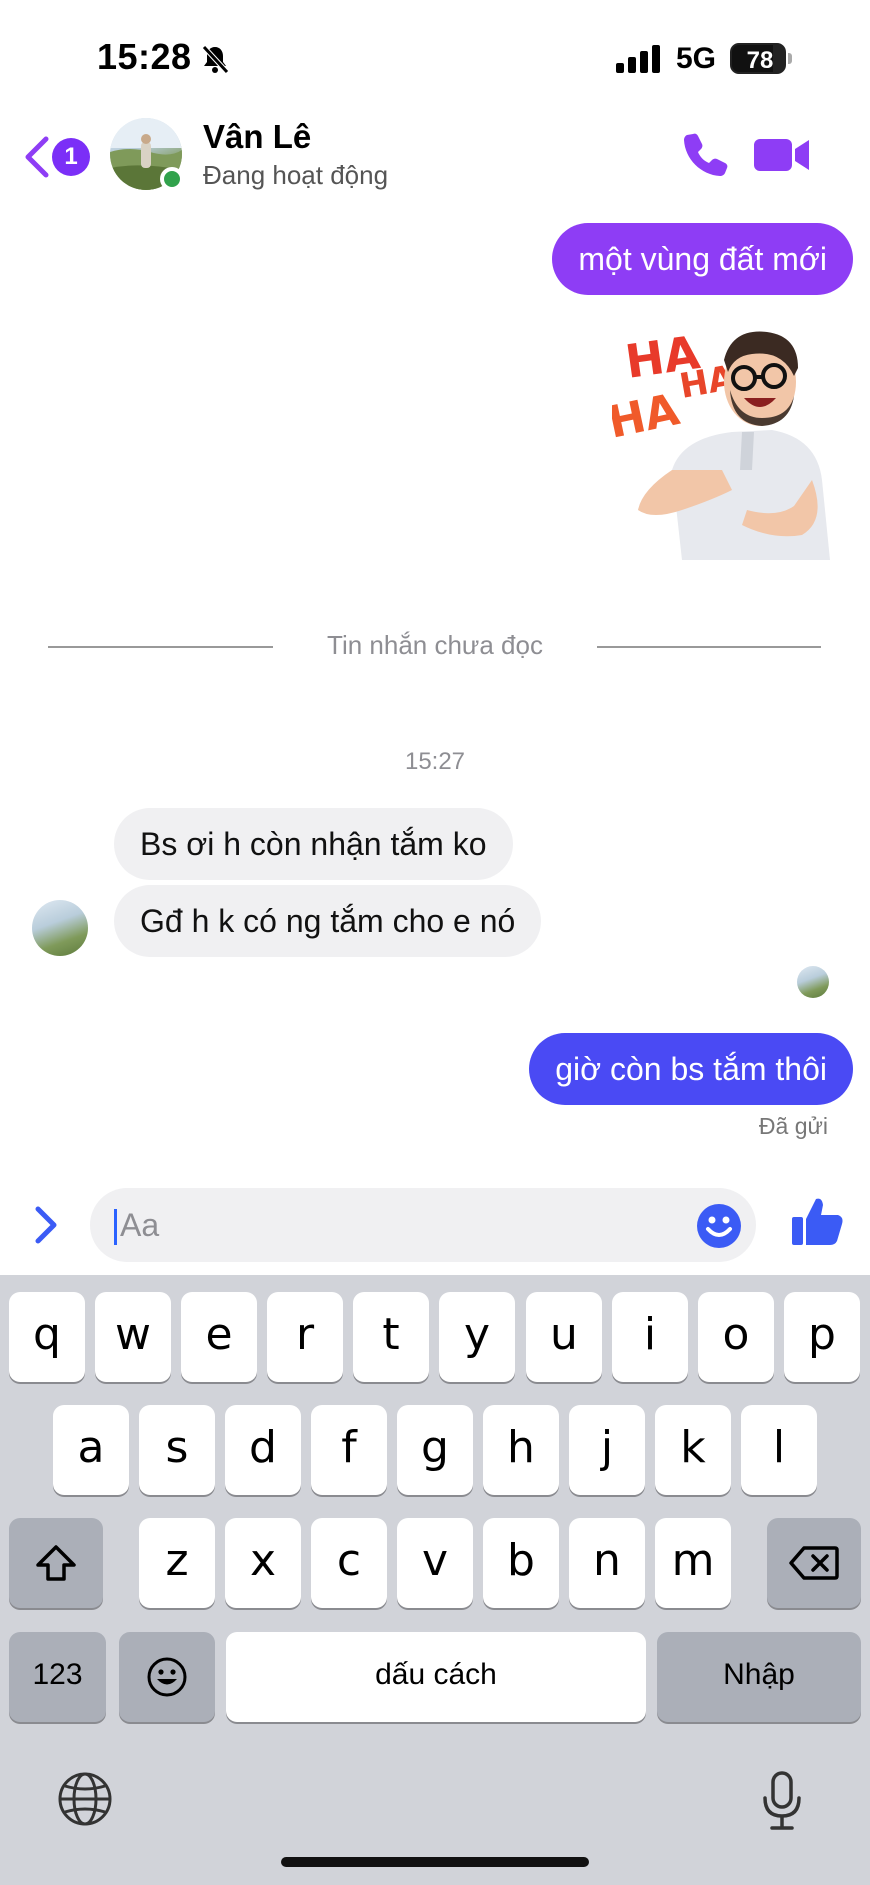 This screenshot has height=1885, width=870. I want to click on like-button, so click(817, 1222).